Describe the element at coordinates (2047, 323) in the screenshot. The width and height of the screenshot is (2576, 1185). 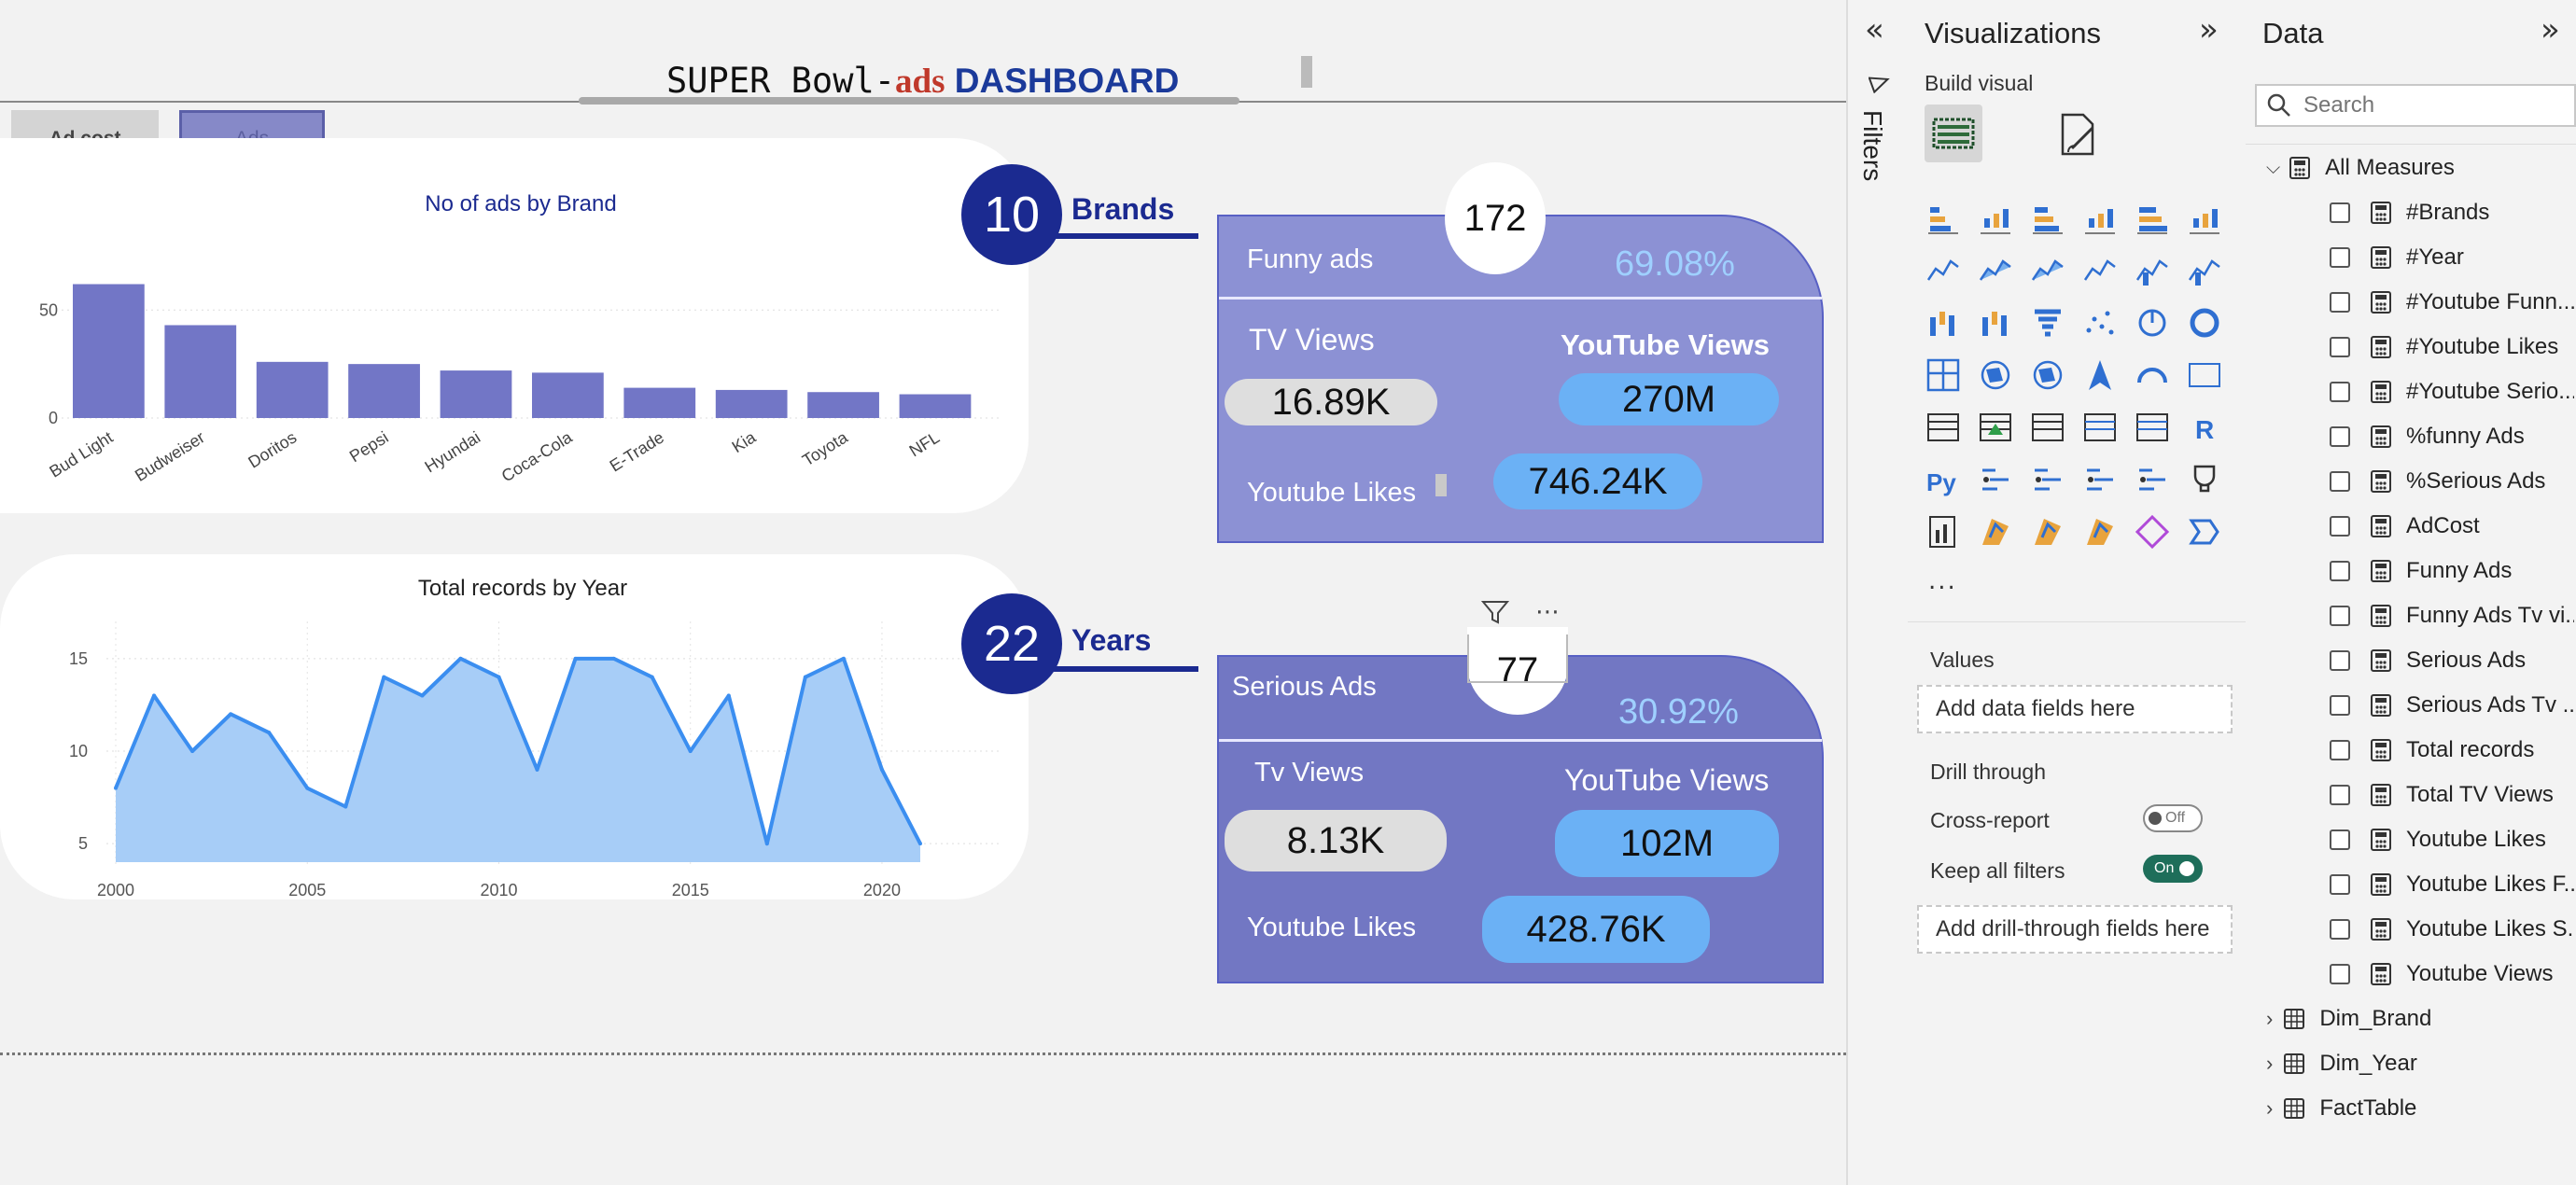
I see `funnel-icon` at that location.